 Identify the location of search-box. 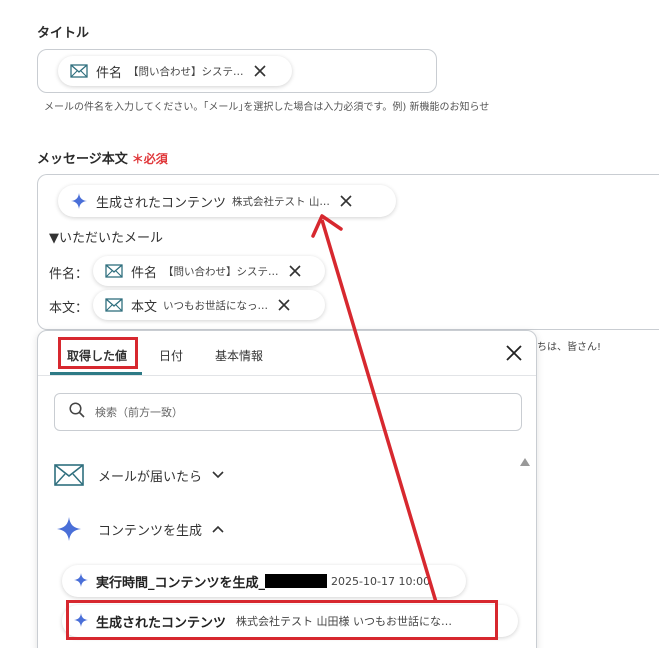
(288, 412).